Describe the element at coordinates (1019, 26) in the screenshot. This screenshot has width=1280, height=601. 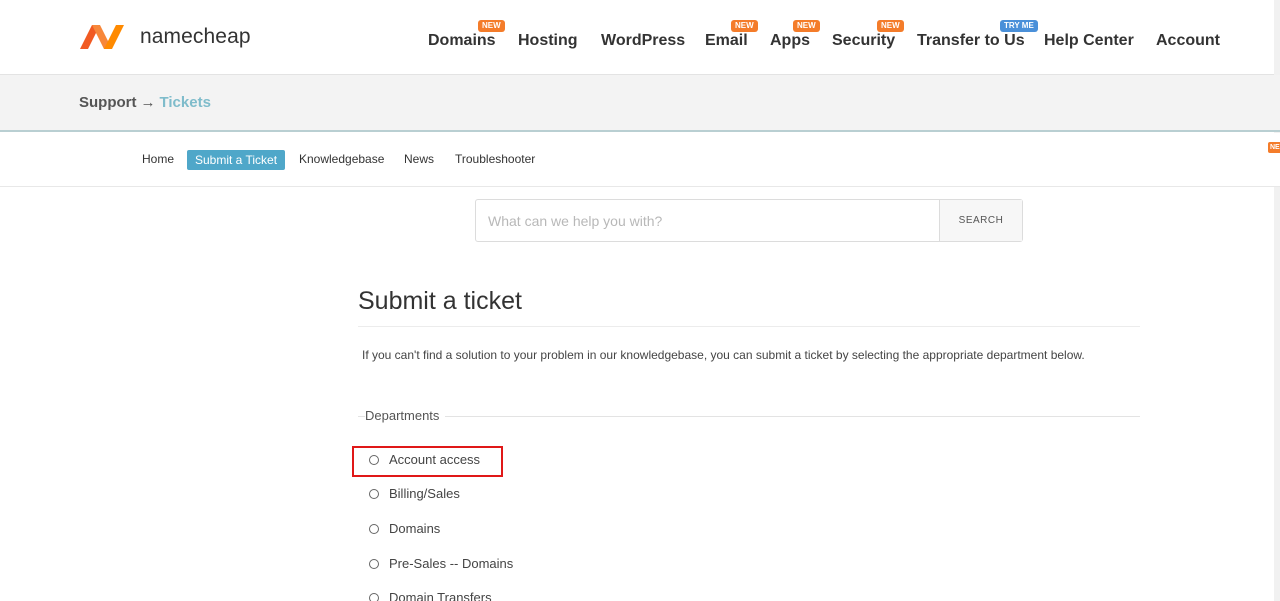
I see `nav-badge-transfer: TRY ME` at that location.